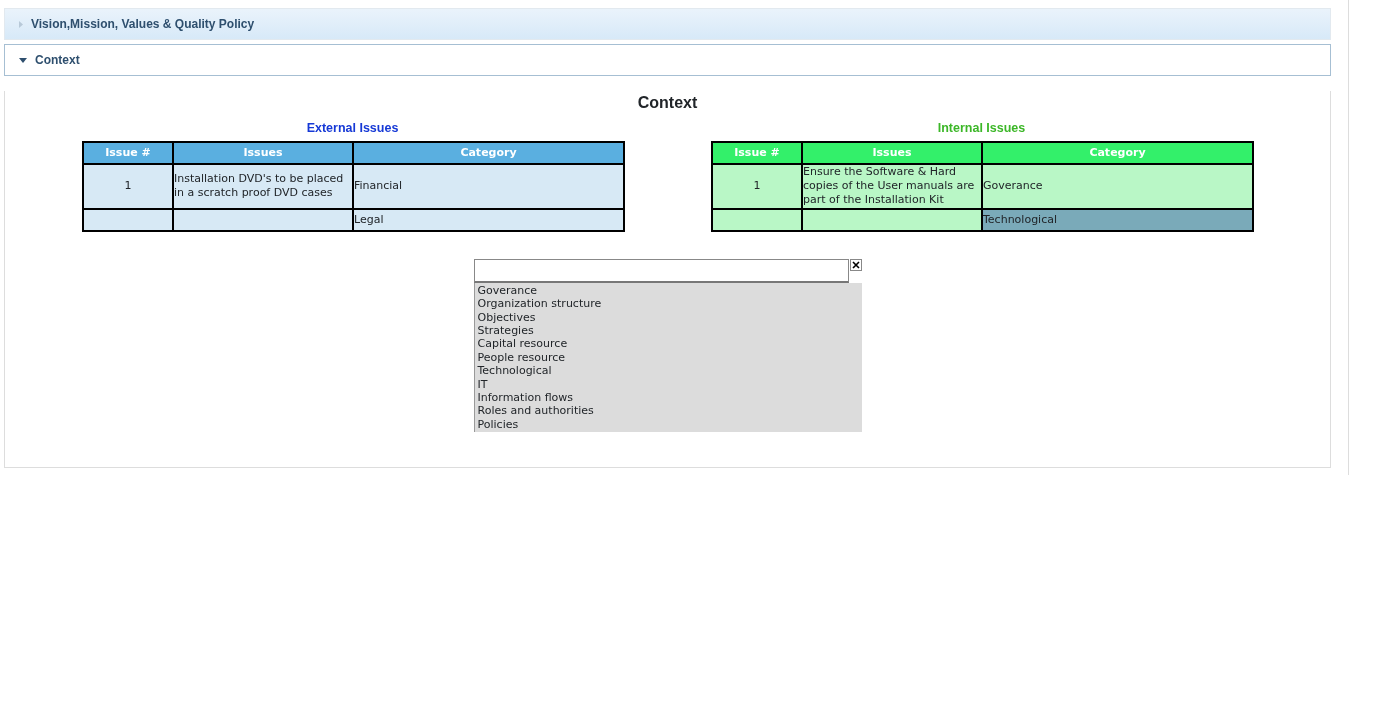 The height and width of the screenshot is (702, 1382). I want to click on table-title: Internal Issues, so click(981, 128).